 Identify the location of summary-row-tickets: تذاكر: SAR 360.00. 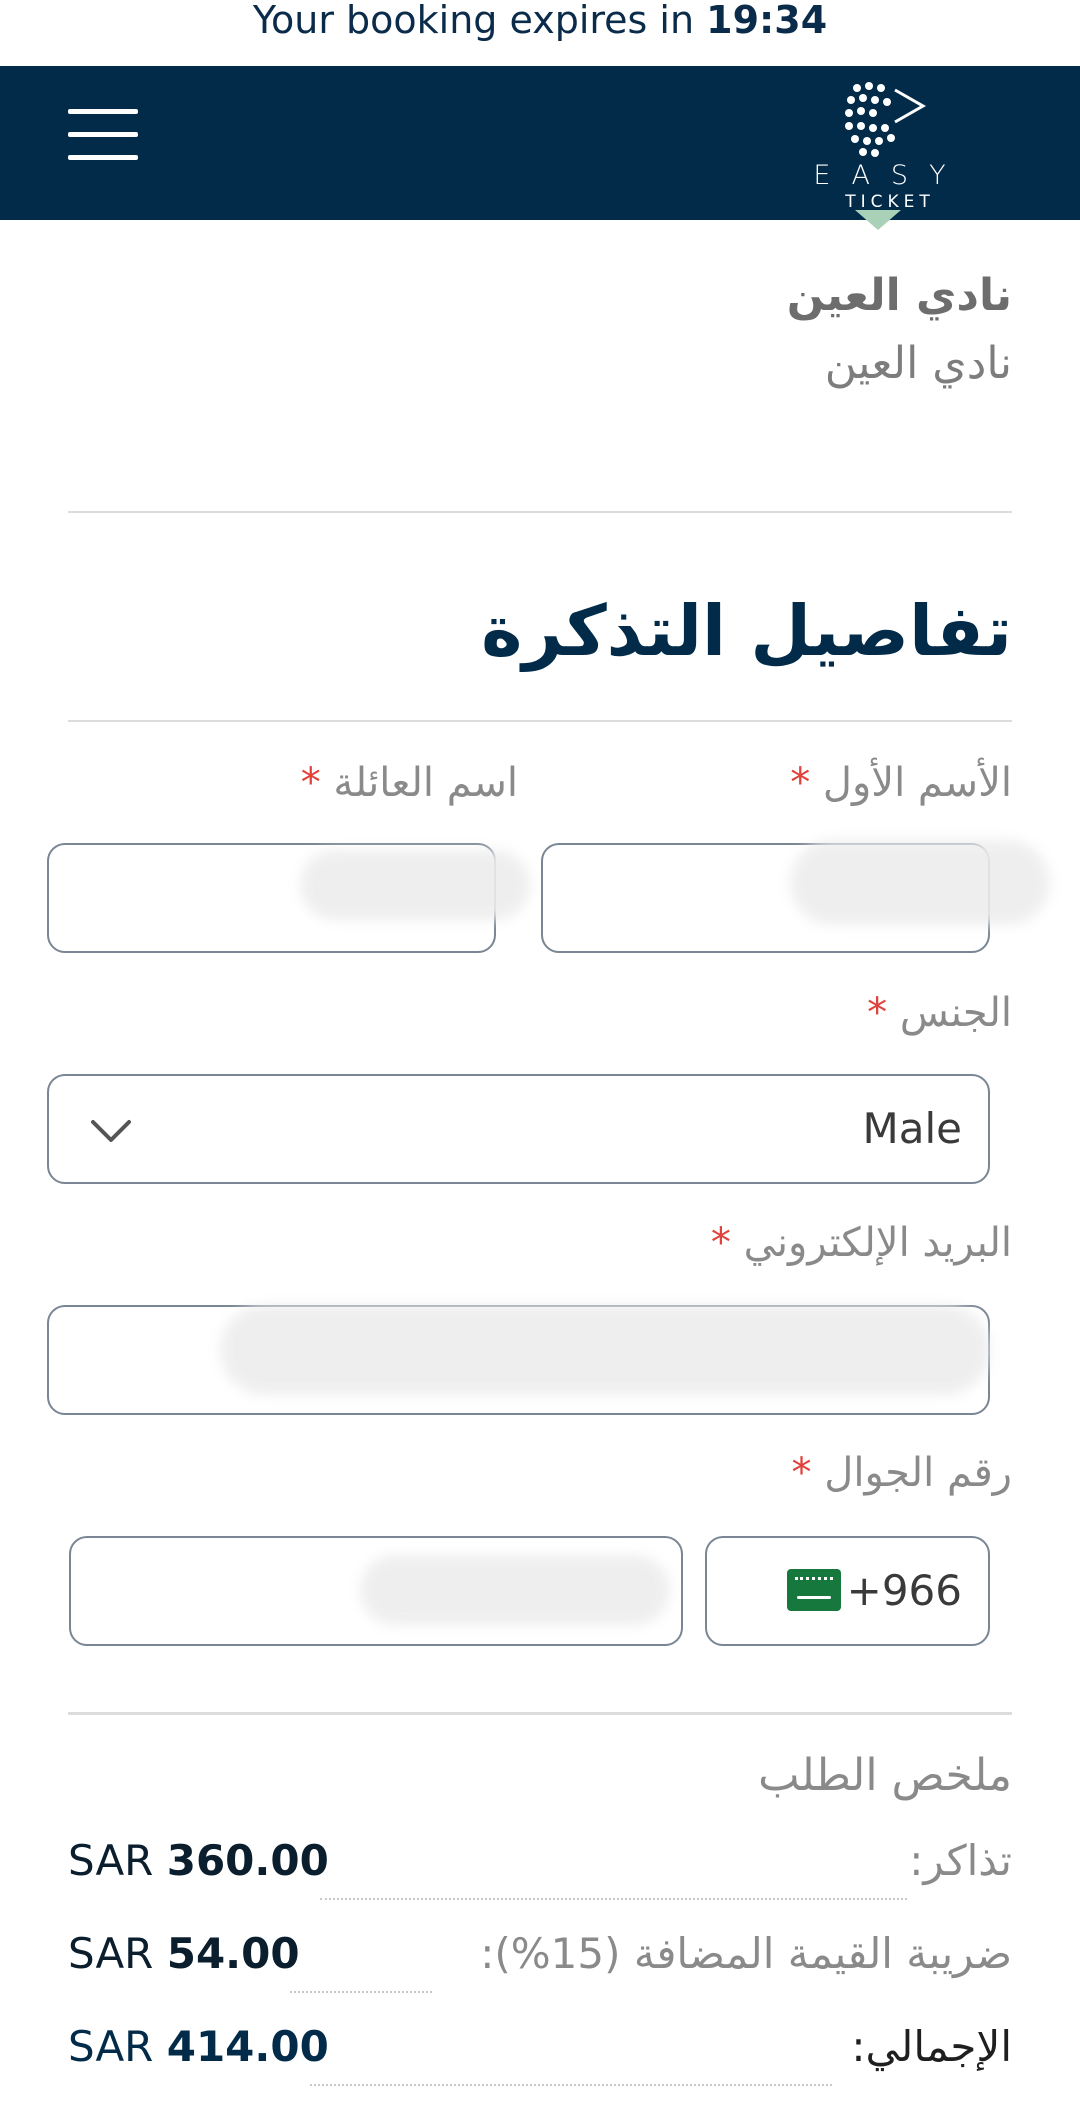
(540, 1871).